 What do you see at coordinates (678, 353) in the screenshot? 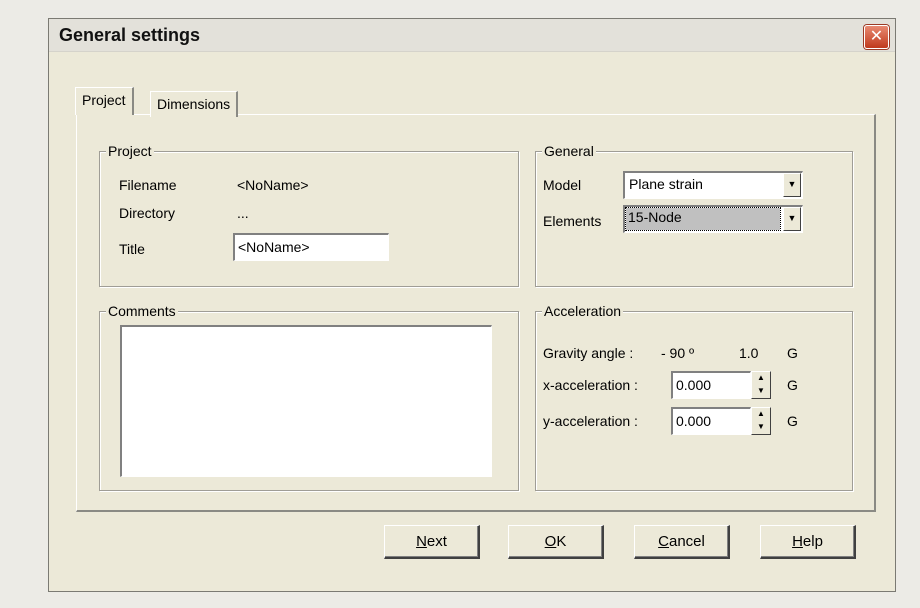
I see `gravity-angle-value: - 90 º` at bounding box center [678, 353].